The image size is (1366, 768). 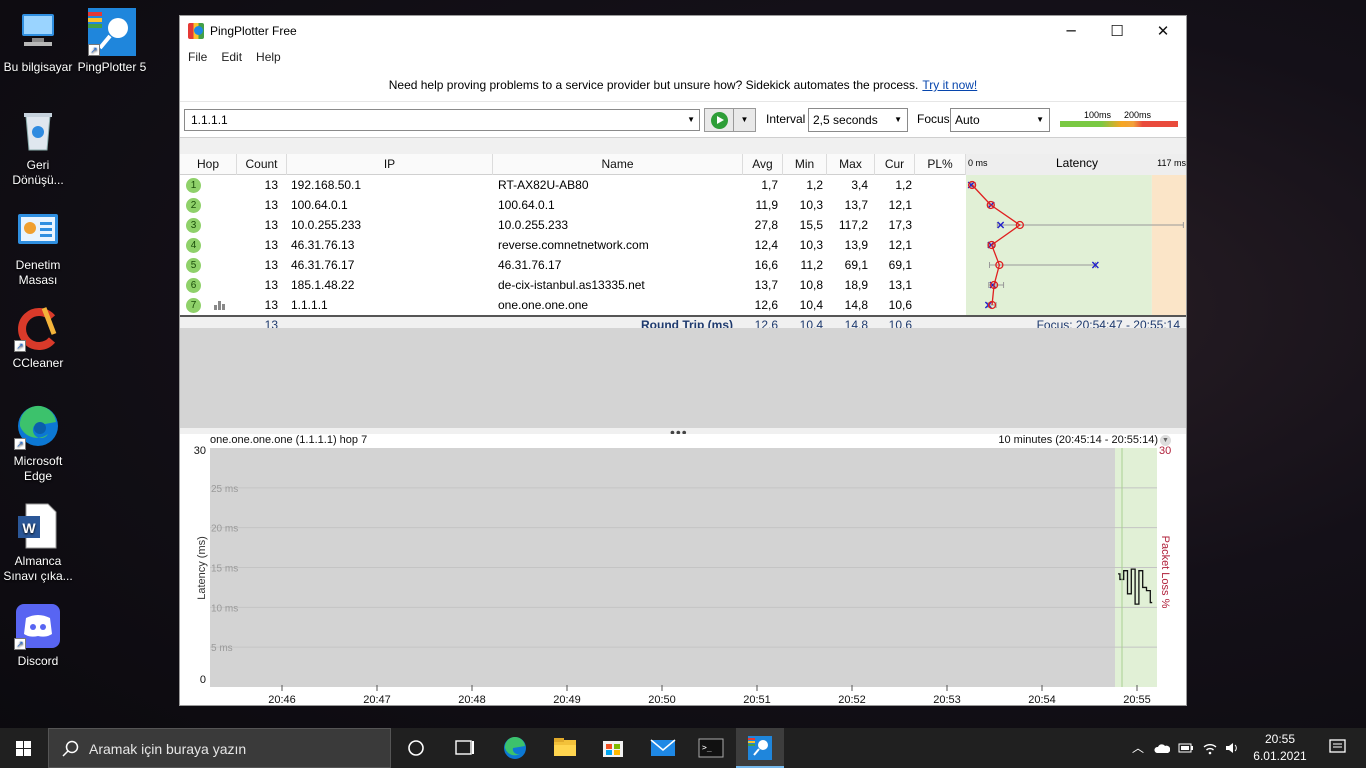 What do you see at coordinates (1000, 120) in the screenshot?
I see `focus-select: Auto ▼` at bounding box center [1000, 120].